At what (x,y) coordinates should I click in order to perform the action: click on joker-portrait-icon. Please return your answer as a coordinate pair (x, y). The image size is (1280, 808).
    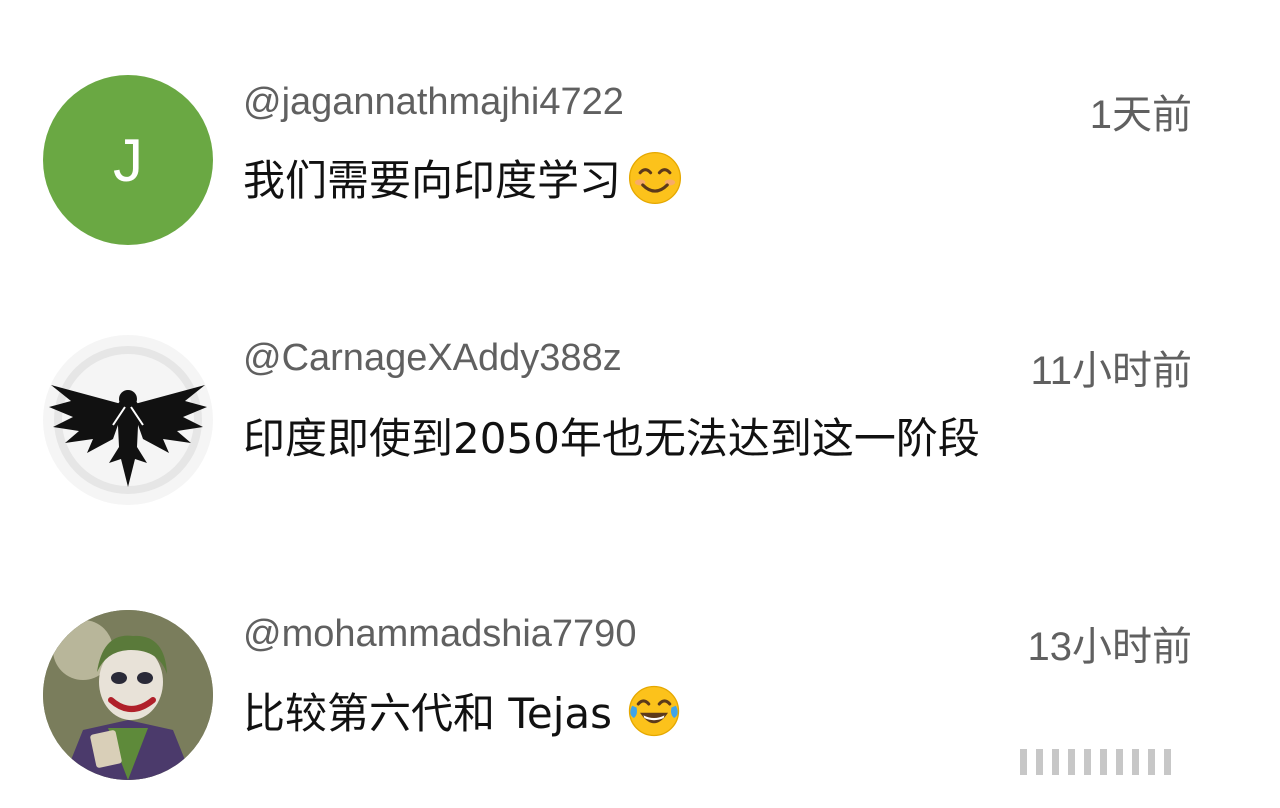
    Looking at the image, I should click on (128, 695).